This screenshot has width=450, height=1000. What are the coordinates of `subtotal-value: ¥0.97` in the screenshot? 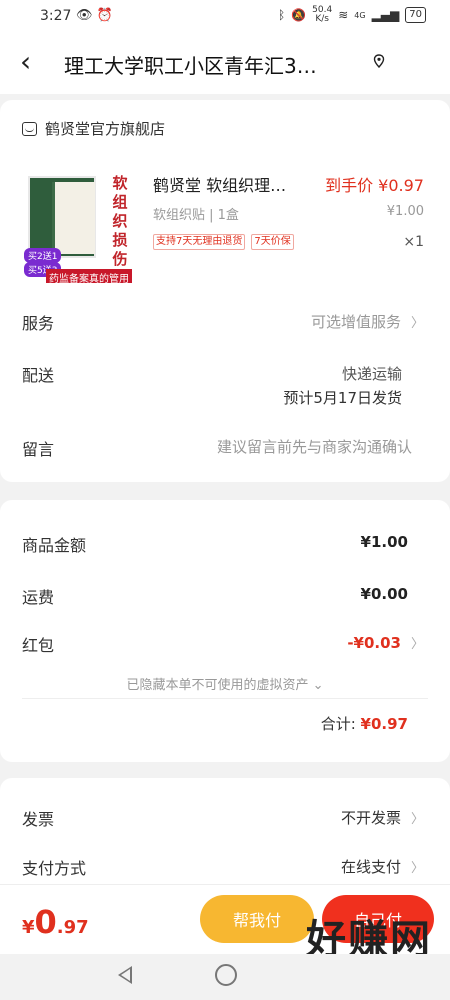 It's located at (384, 724).